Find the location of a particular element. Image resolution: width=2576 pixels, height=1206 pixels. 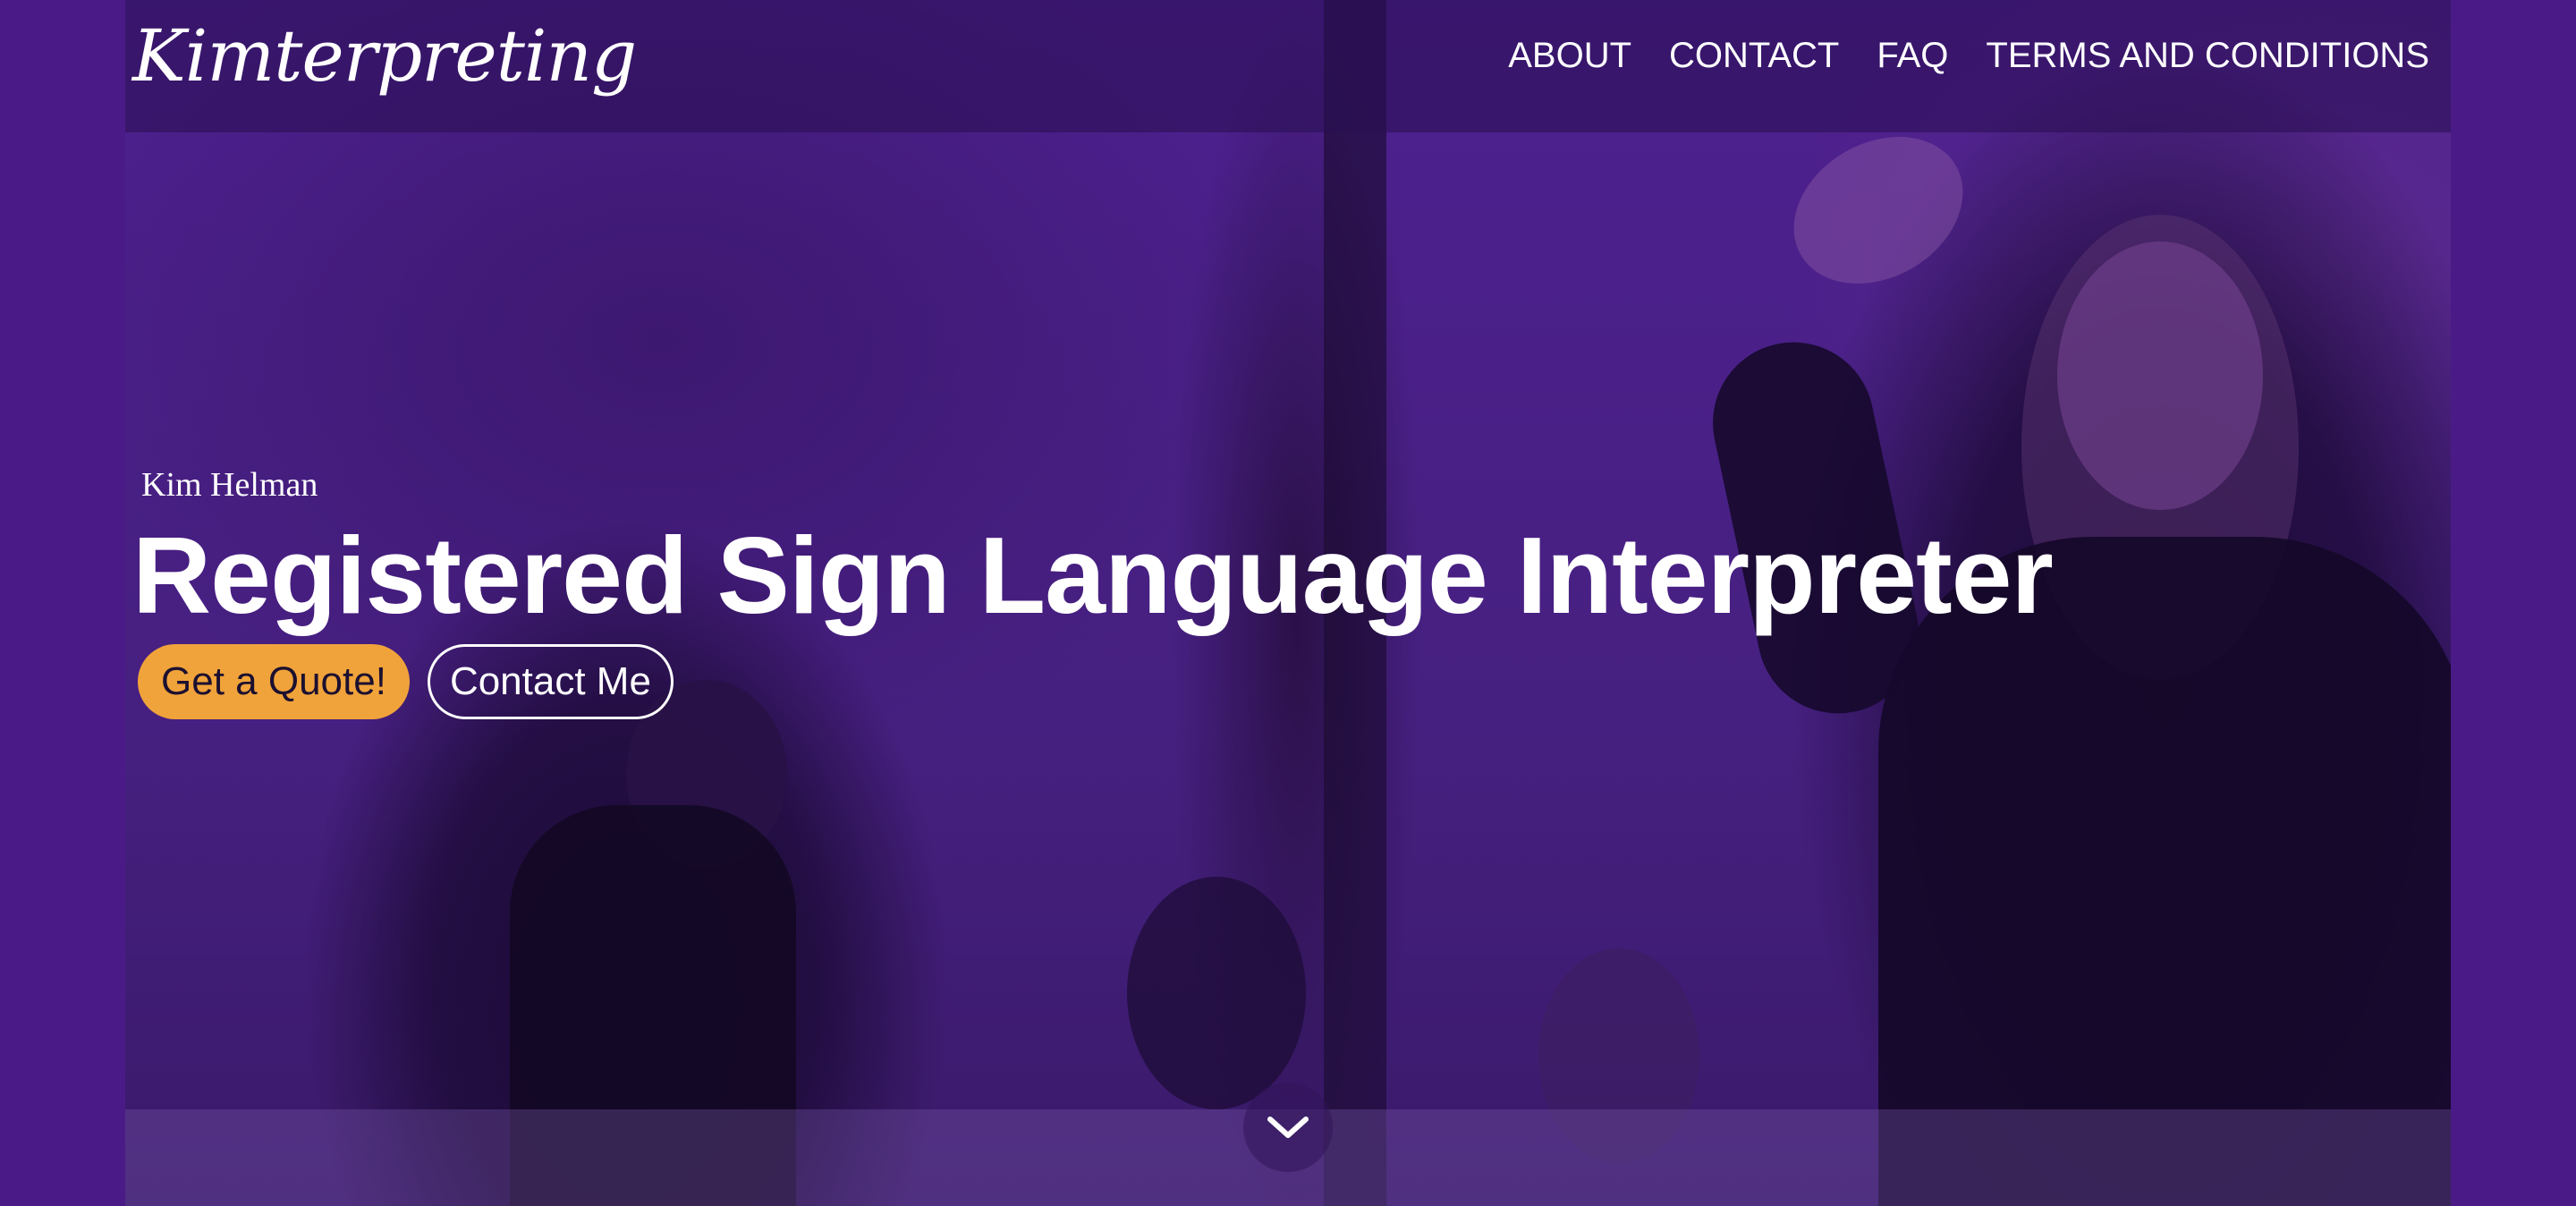

get-quote-button: Get a Quote! is located at coordinates (274, 682).